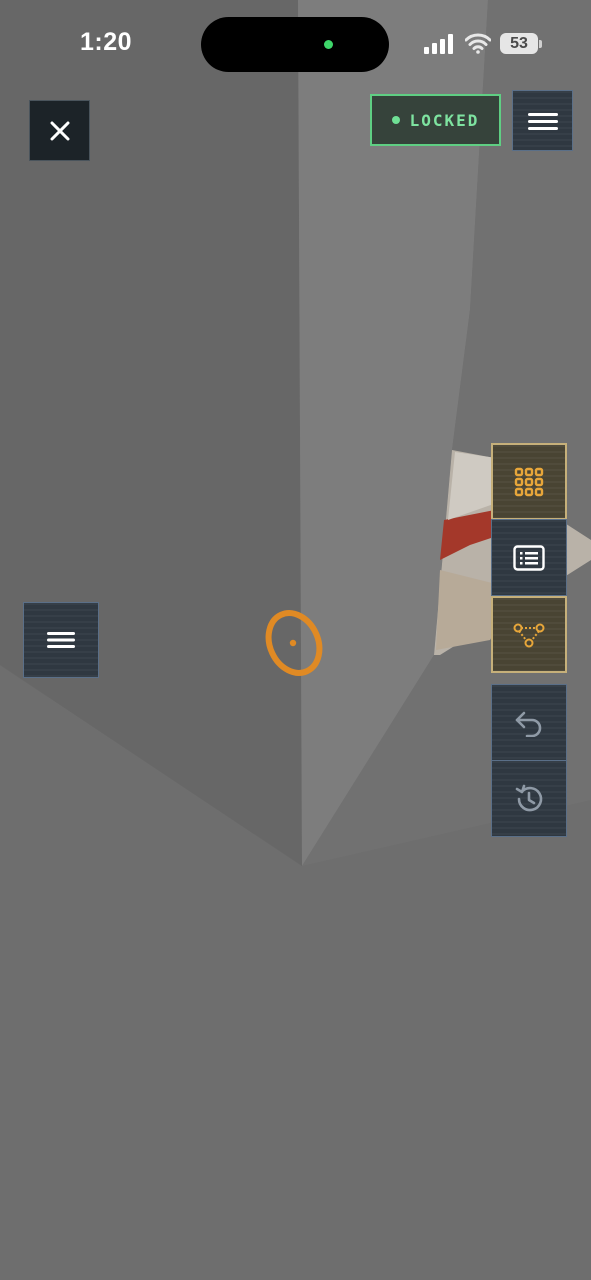  I want to click on history-icon, so click(529, 797).